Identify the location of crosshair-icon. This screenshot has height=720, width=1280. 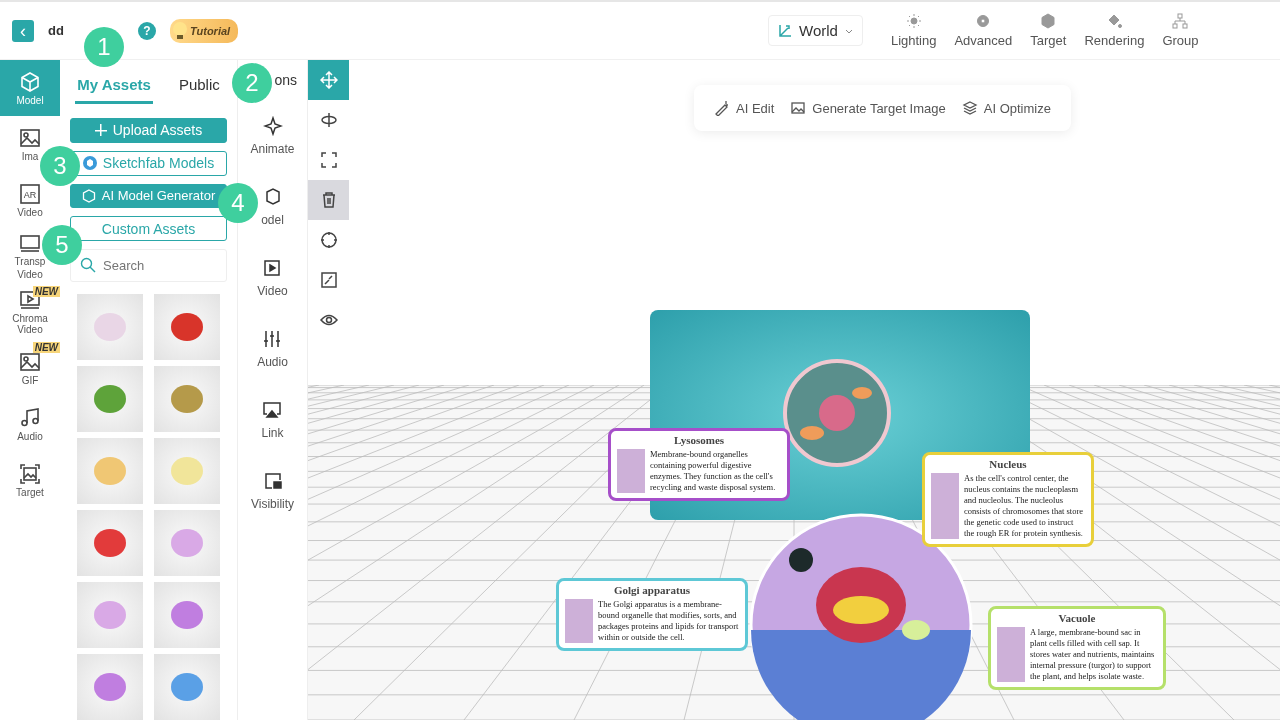
(328, 240).